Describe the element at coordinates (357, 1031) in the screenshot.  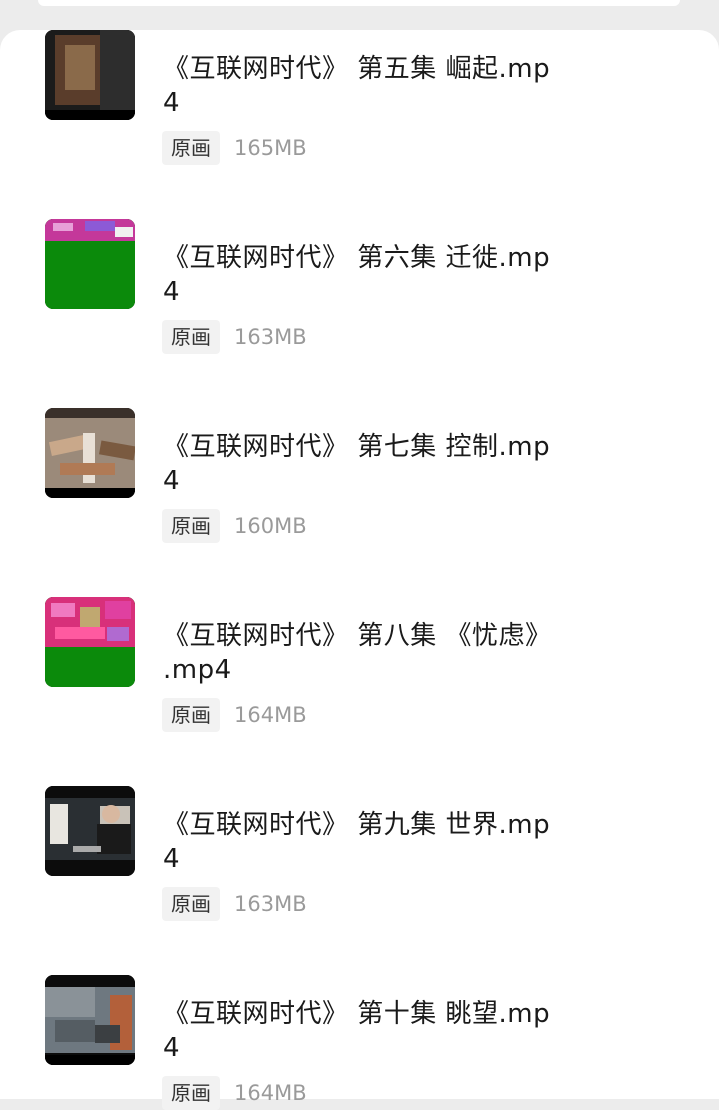
I see `file-title: 《互联网时代》 第十集 眺望.mp 4` at that location.